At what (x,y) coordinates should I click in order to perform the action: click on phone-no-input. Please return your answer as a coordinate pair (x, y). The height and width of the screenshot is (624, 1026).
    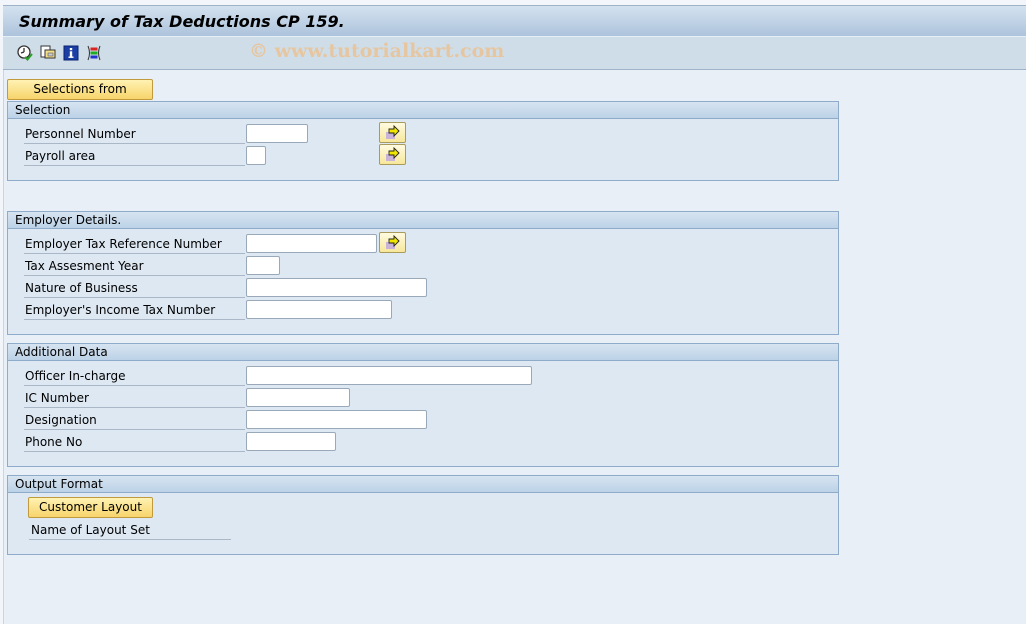
    Looking at the image, I should click on (291, 441).